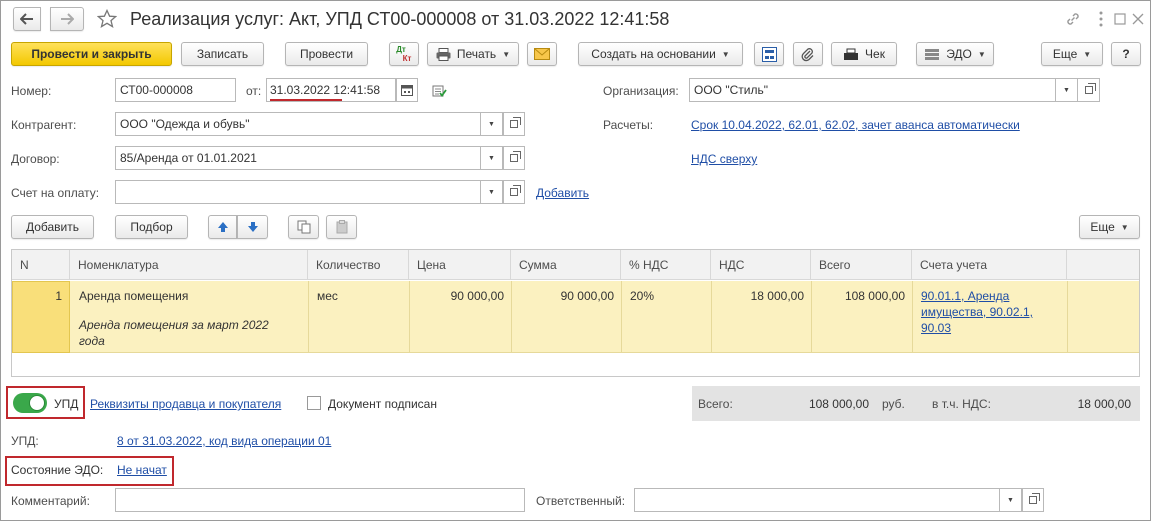  What do you see at coordinates (1102, 227) in the screenshot?
I see `table-more-label: Еще` at bounding box center [1102, 227].